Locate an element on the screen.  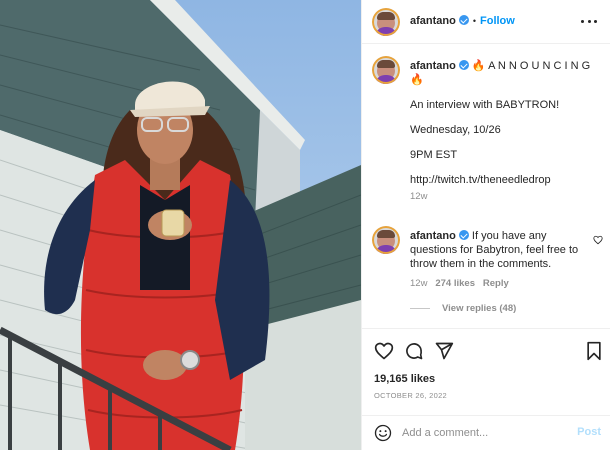
likes-count: 19,165 likes is located at coordinates (404, 379).